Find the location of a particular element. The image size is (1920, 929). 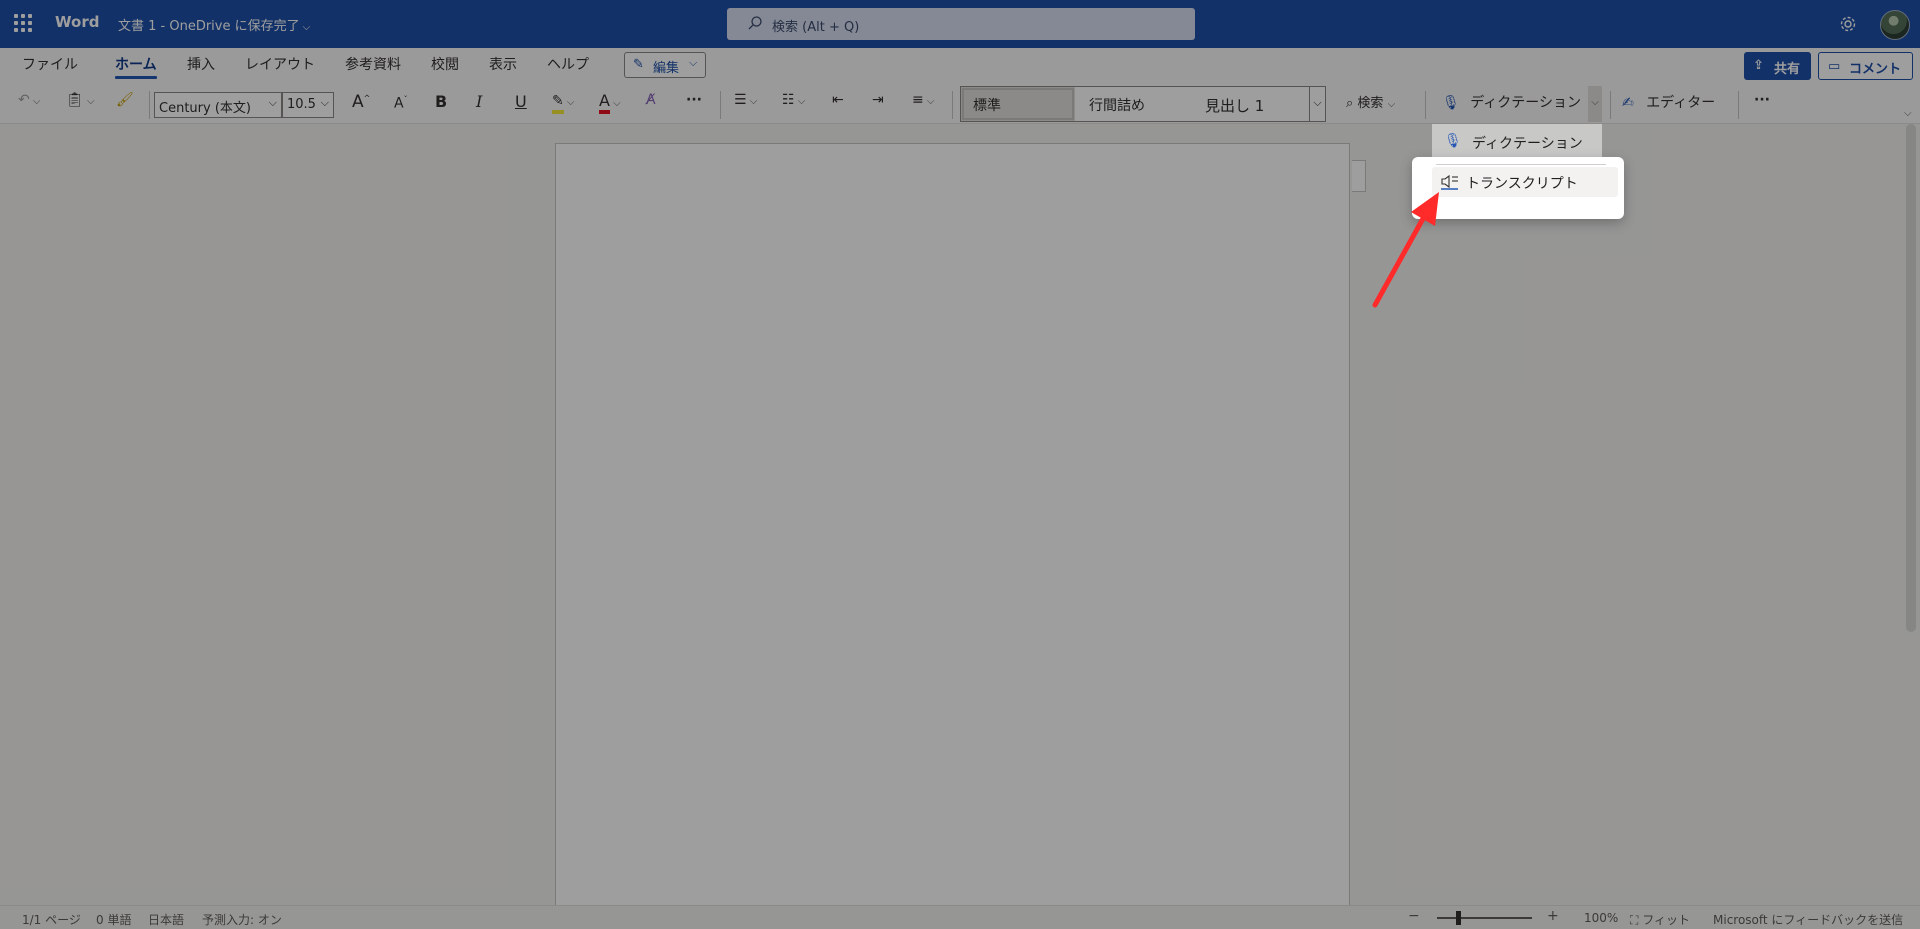

editor-pen-icon: ✍︎ is located at coordinates (1628, 103).